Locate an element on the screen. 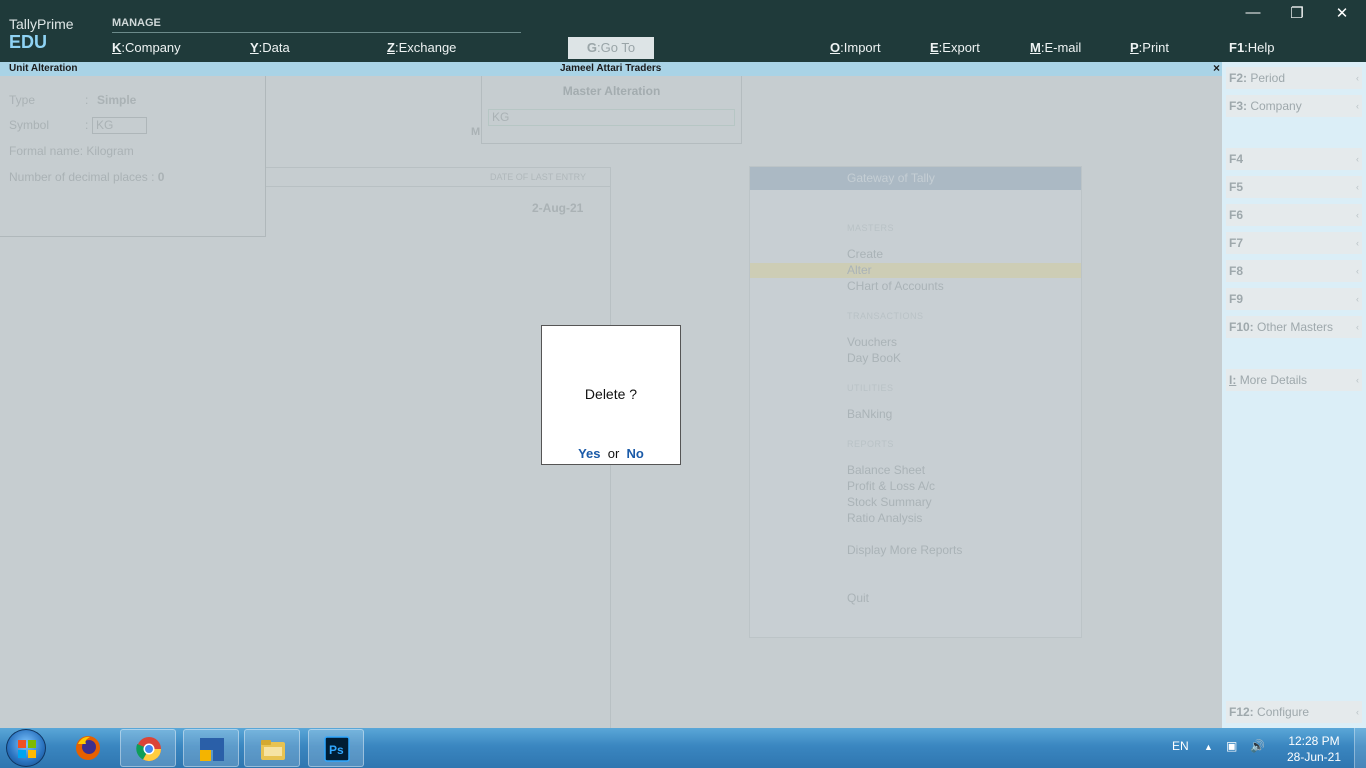  firefox-icon is located at coordinates (88, 748).